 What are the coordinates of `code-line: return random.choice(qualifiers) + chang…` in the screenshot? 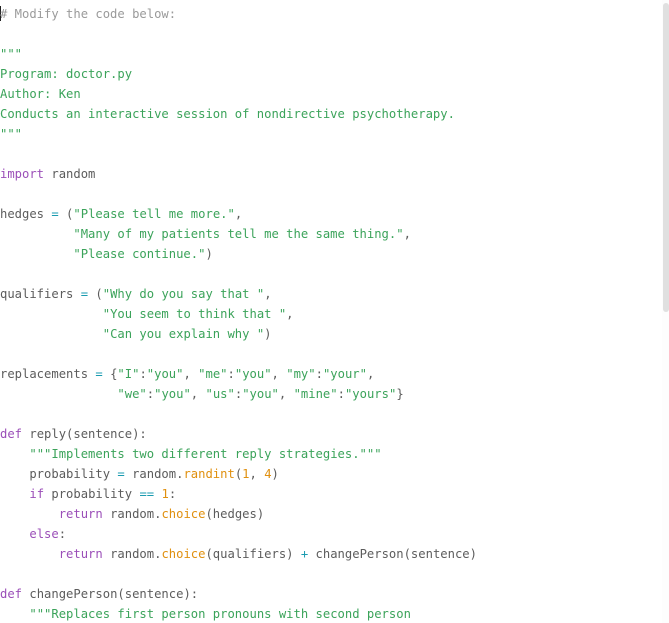 It's located at (238, 554).